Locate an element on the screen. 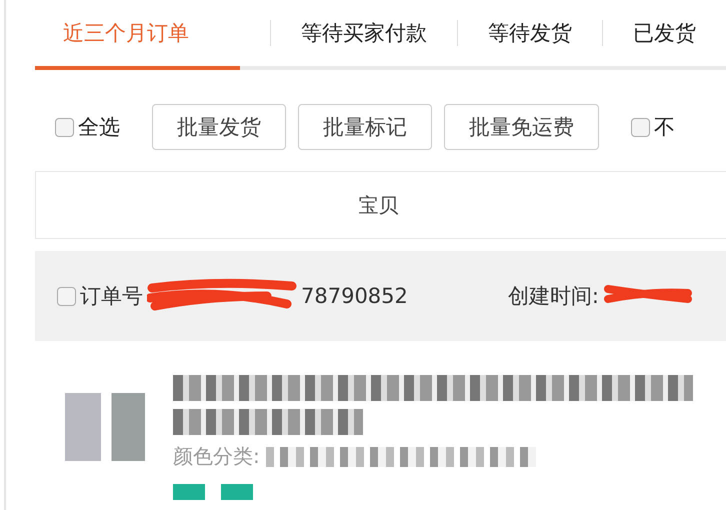  order-number: 78790852 is located at coordinates (354, 296).